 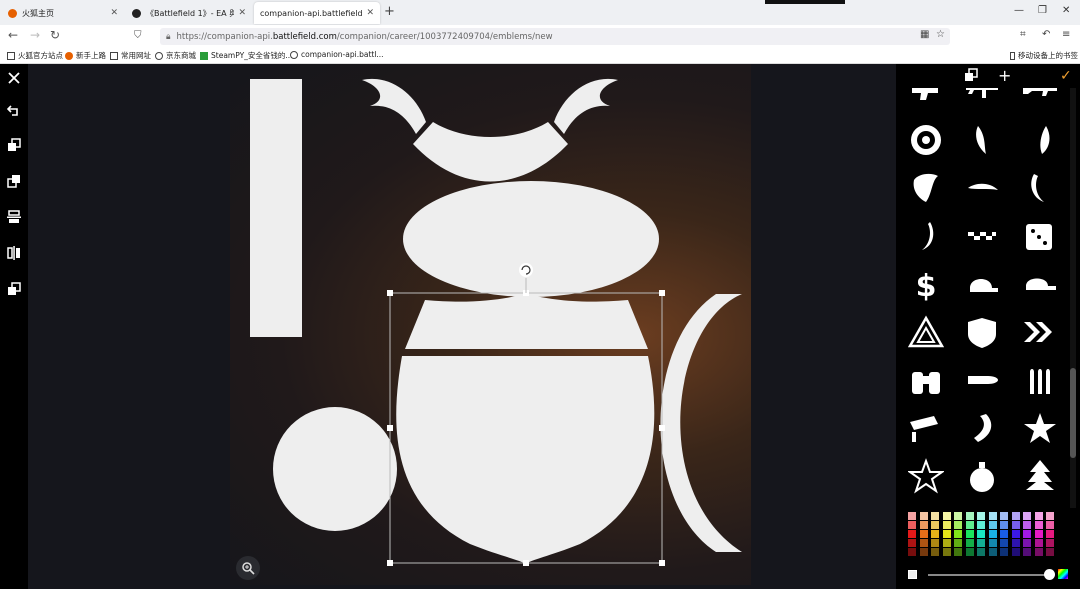 What do you see at coordinates (1044, 55) in the screenshot?
I see `mobile-bookmarks: 移动设备上的书签` at bounding box center [1044, 55].